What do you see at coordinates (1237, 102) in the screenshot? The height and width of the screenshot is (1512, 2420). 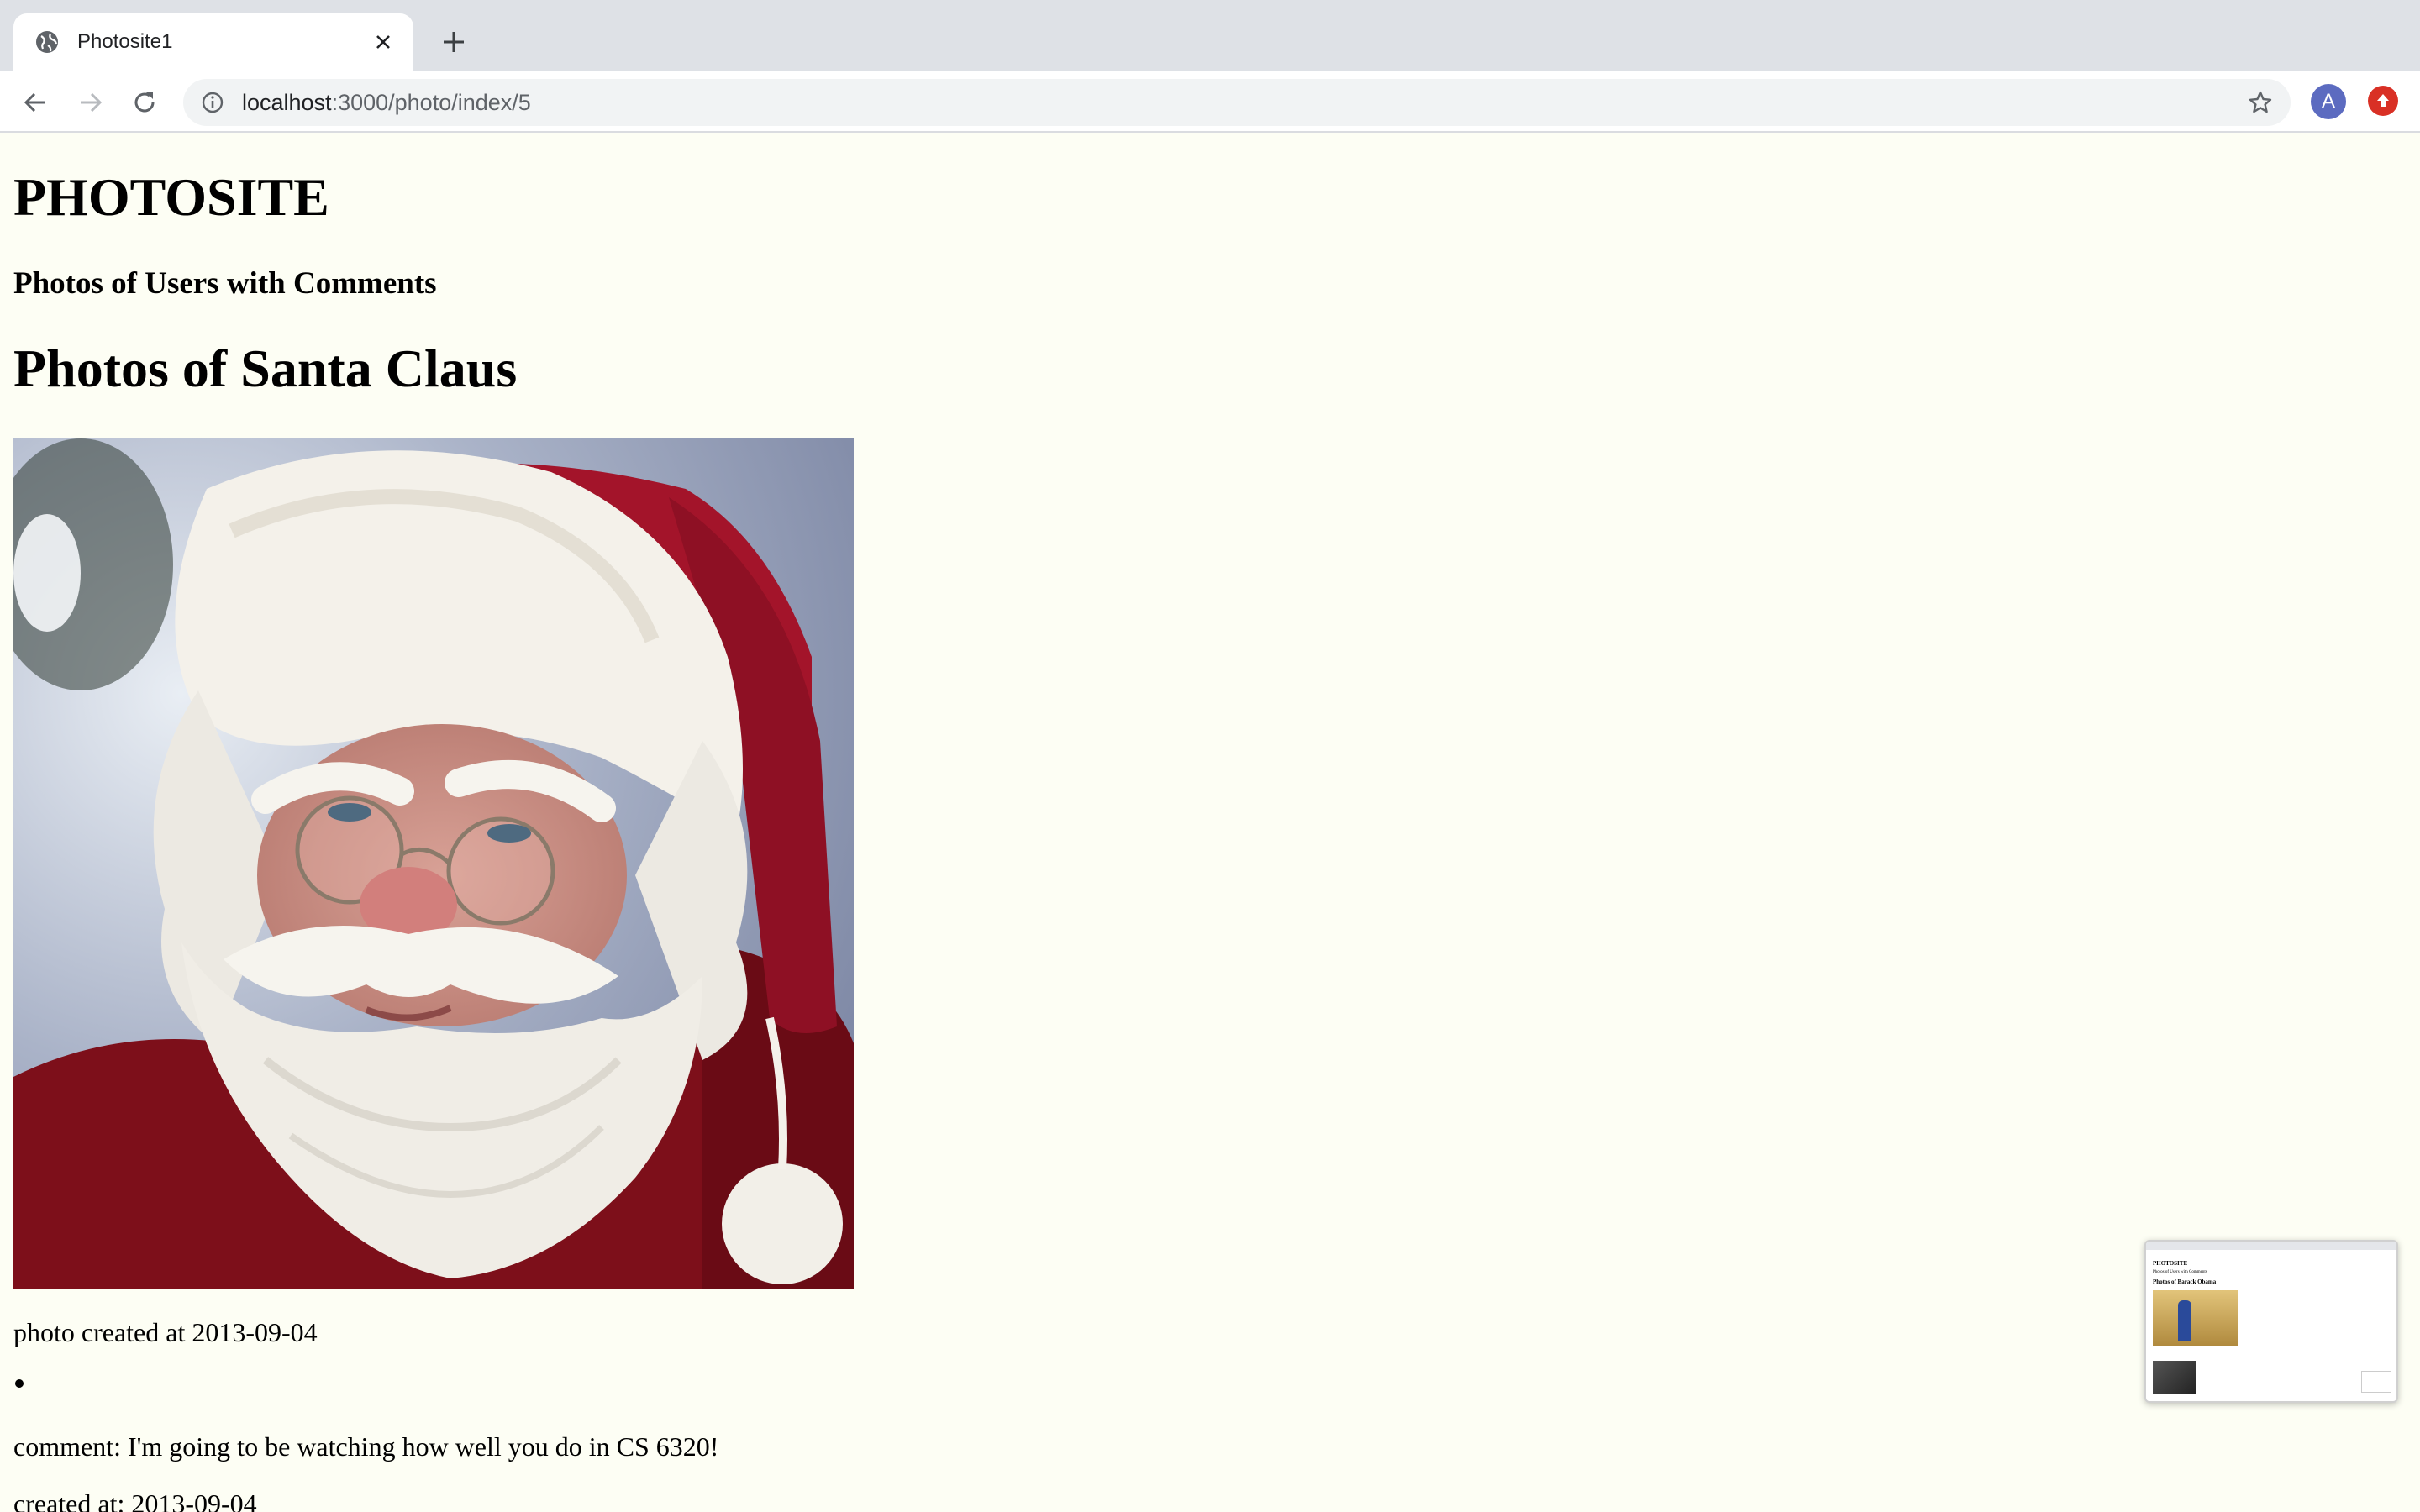 I see `address-bar: localhost:3000/photo/index/5` at bounding box center [1237, 102].